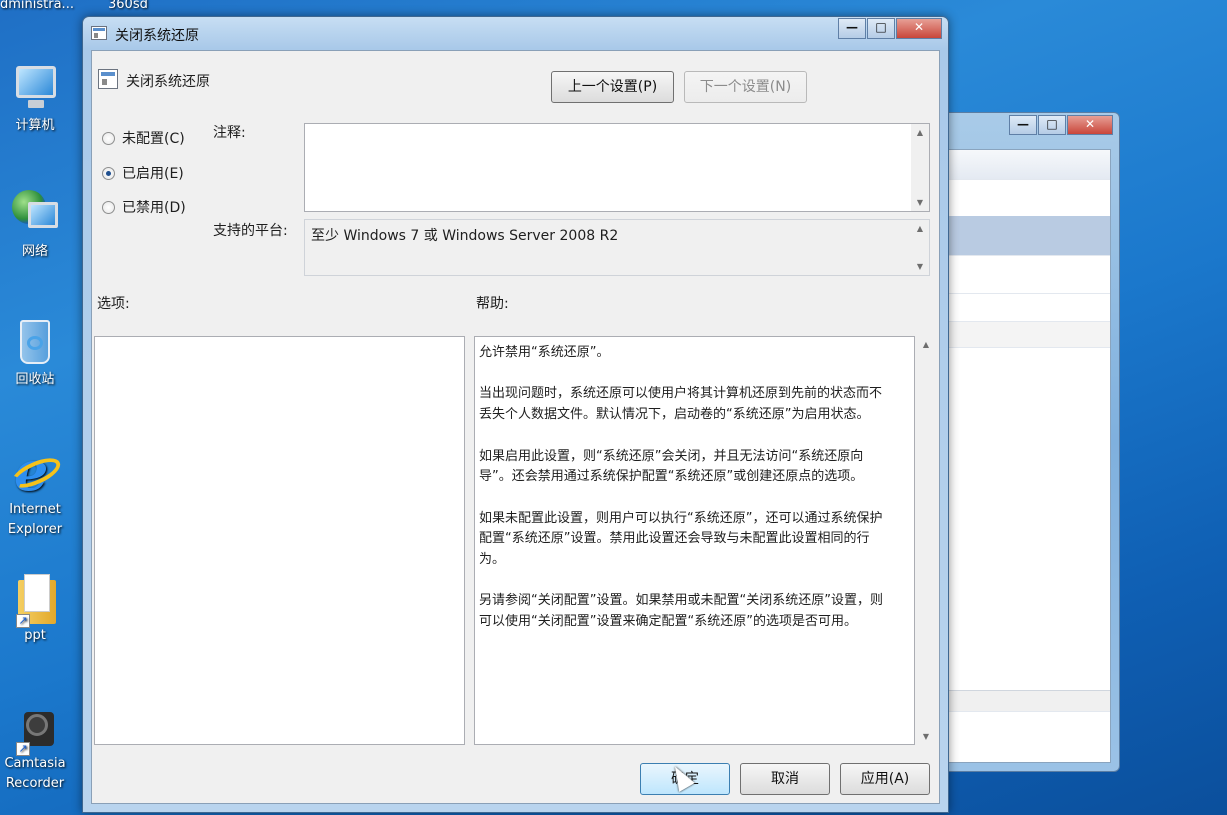 The image size is (1227, 815). I want to click on bg-minimize-button: —, so click(1023, 125).